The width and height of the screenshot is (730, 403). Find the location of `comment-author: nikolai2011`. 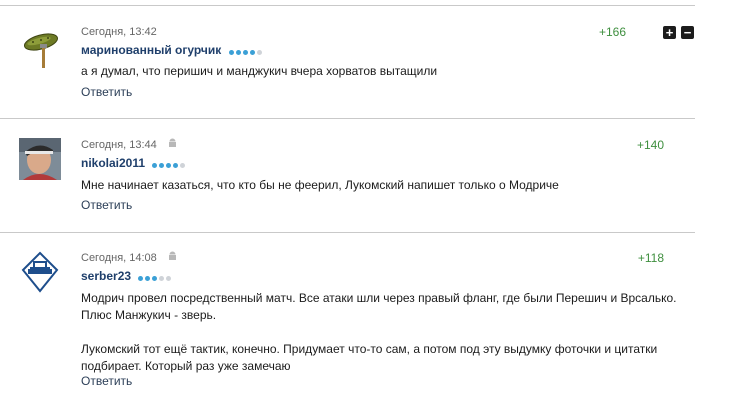

comment-author: nikolai2011 is located at coordinates (134, 163).